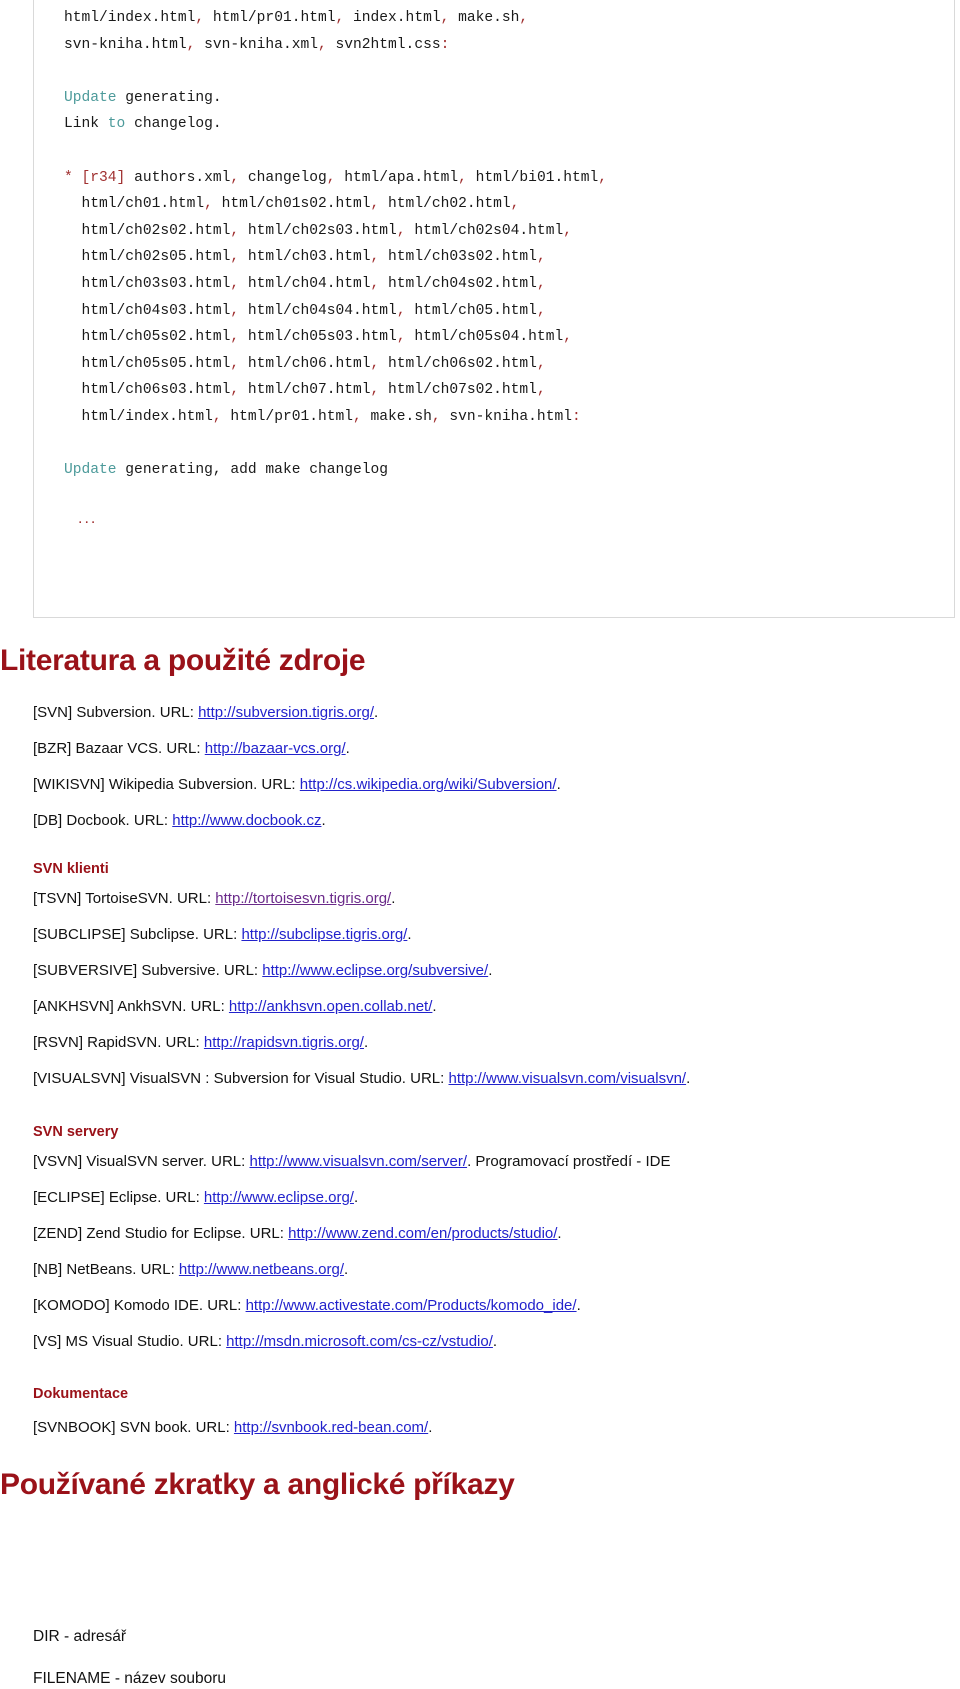 Image resolution: width=960 pixels, height=1689 pixels. Describe the element at coordinates (375, 970) in the screenshot. I see `bibliography-url-link: http://www.eclipse.org/subversive/` at that location.